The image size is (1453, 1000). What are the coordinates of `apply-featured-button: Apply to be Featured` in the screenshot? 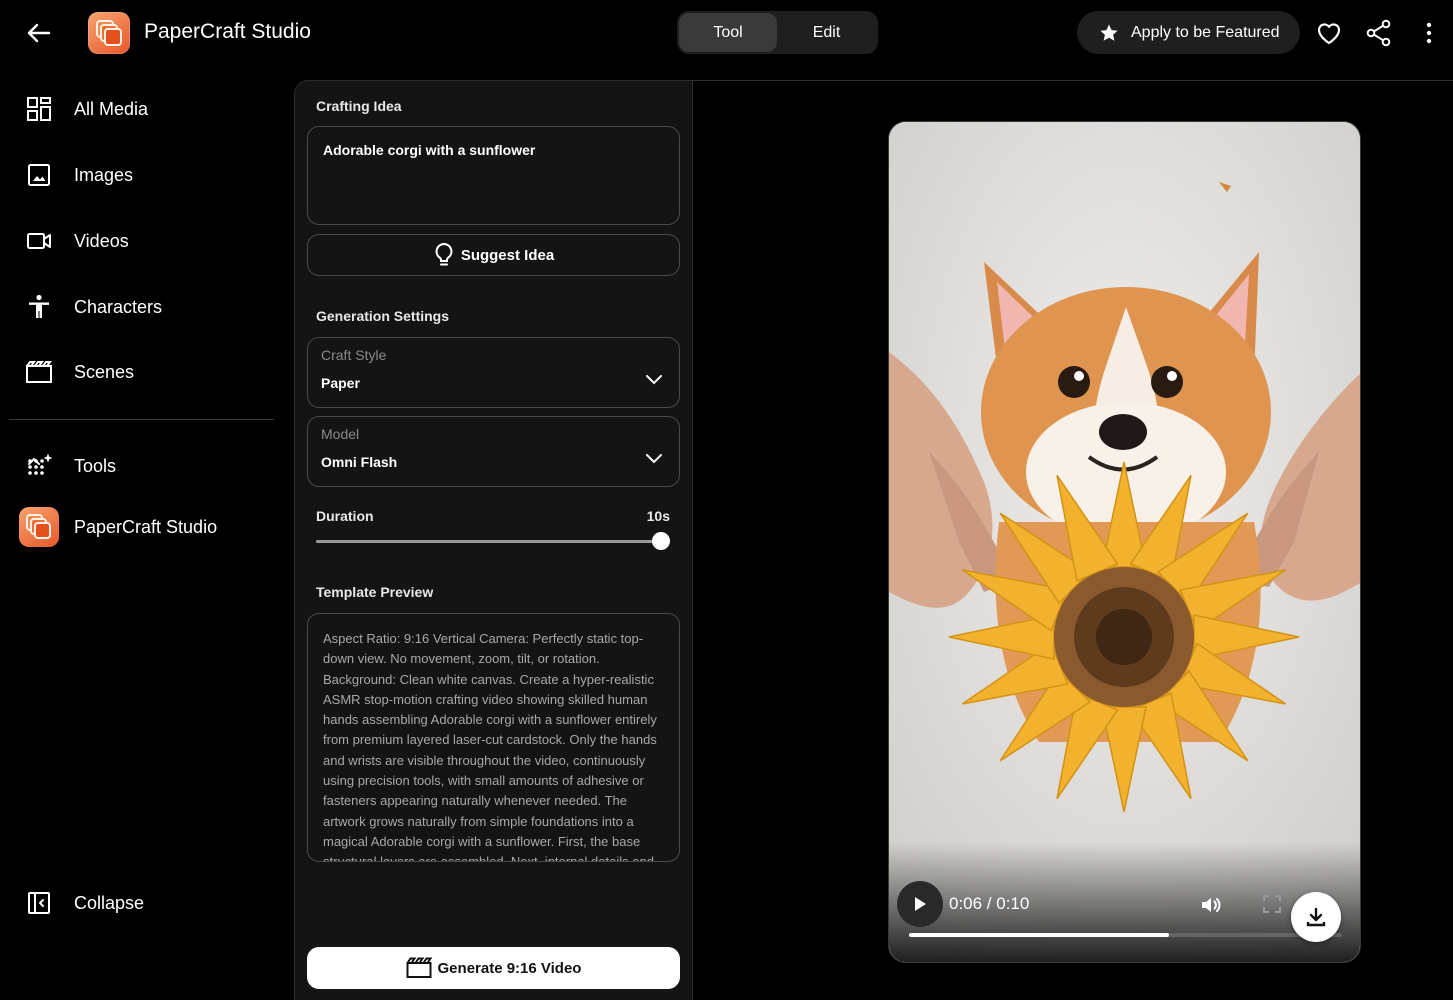 It's located at (1188, 32).